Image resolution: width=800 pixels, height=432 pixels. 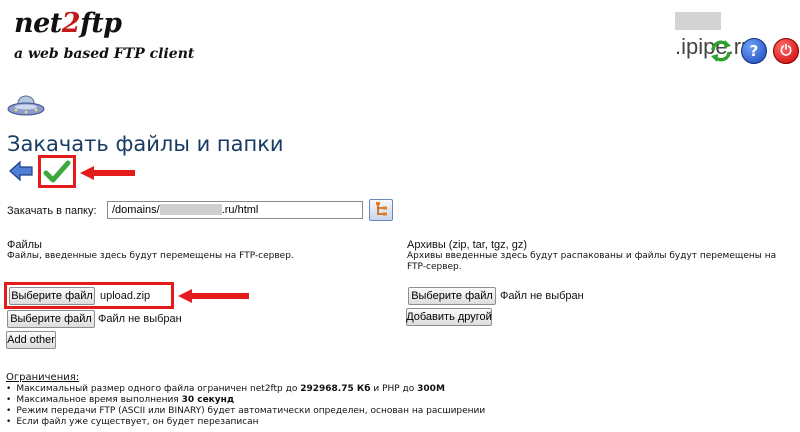 I want to click on chosen-file-name: upload.zip, so click(x=125, y=296).